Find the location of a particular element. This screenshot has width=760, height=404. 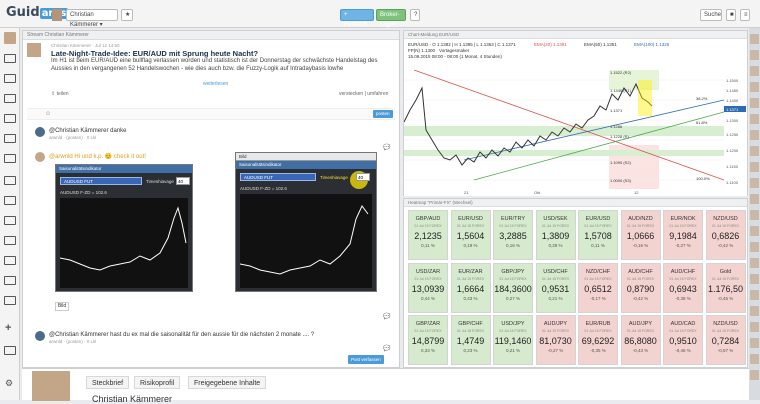

heatmap-cell: Gold 01 Jul 15 FOREX 1.176,50 -0,45 % is located at coordinates (725, 287).